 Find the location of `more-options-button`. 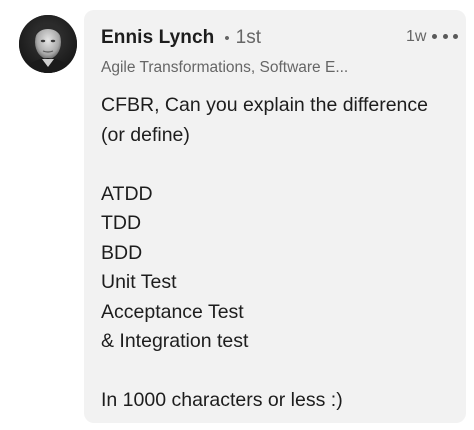

more-options-button is located at coordinates (445, 36).